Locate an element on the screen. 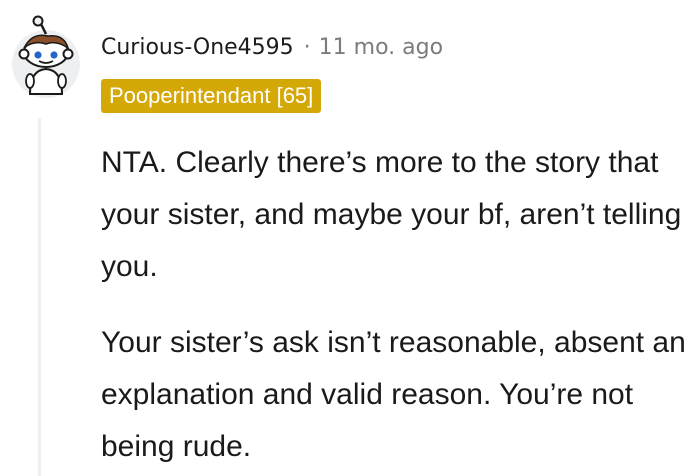 The width and height of the screenshot is (700, 476). snoo-avatar-icon is located at coordinates (46, 56).